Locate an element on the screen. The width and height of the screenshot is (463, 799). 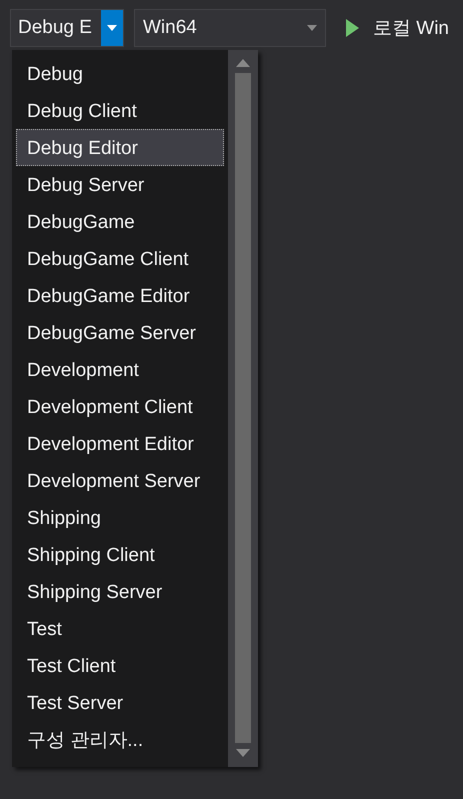
scroll-down-icon is located at coordinates (243, 753).